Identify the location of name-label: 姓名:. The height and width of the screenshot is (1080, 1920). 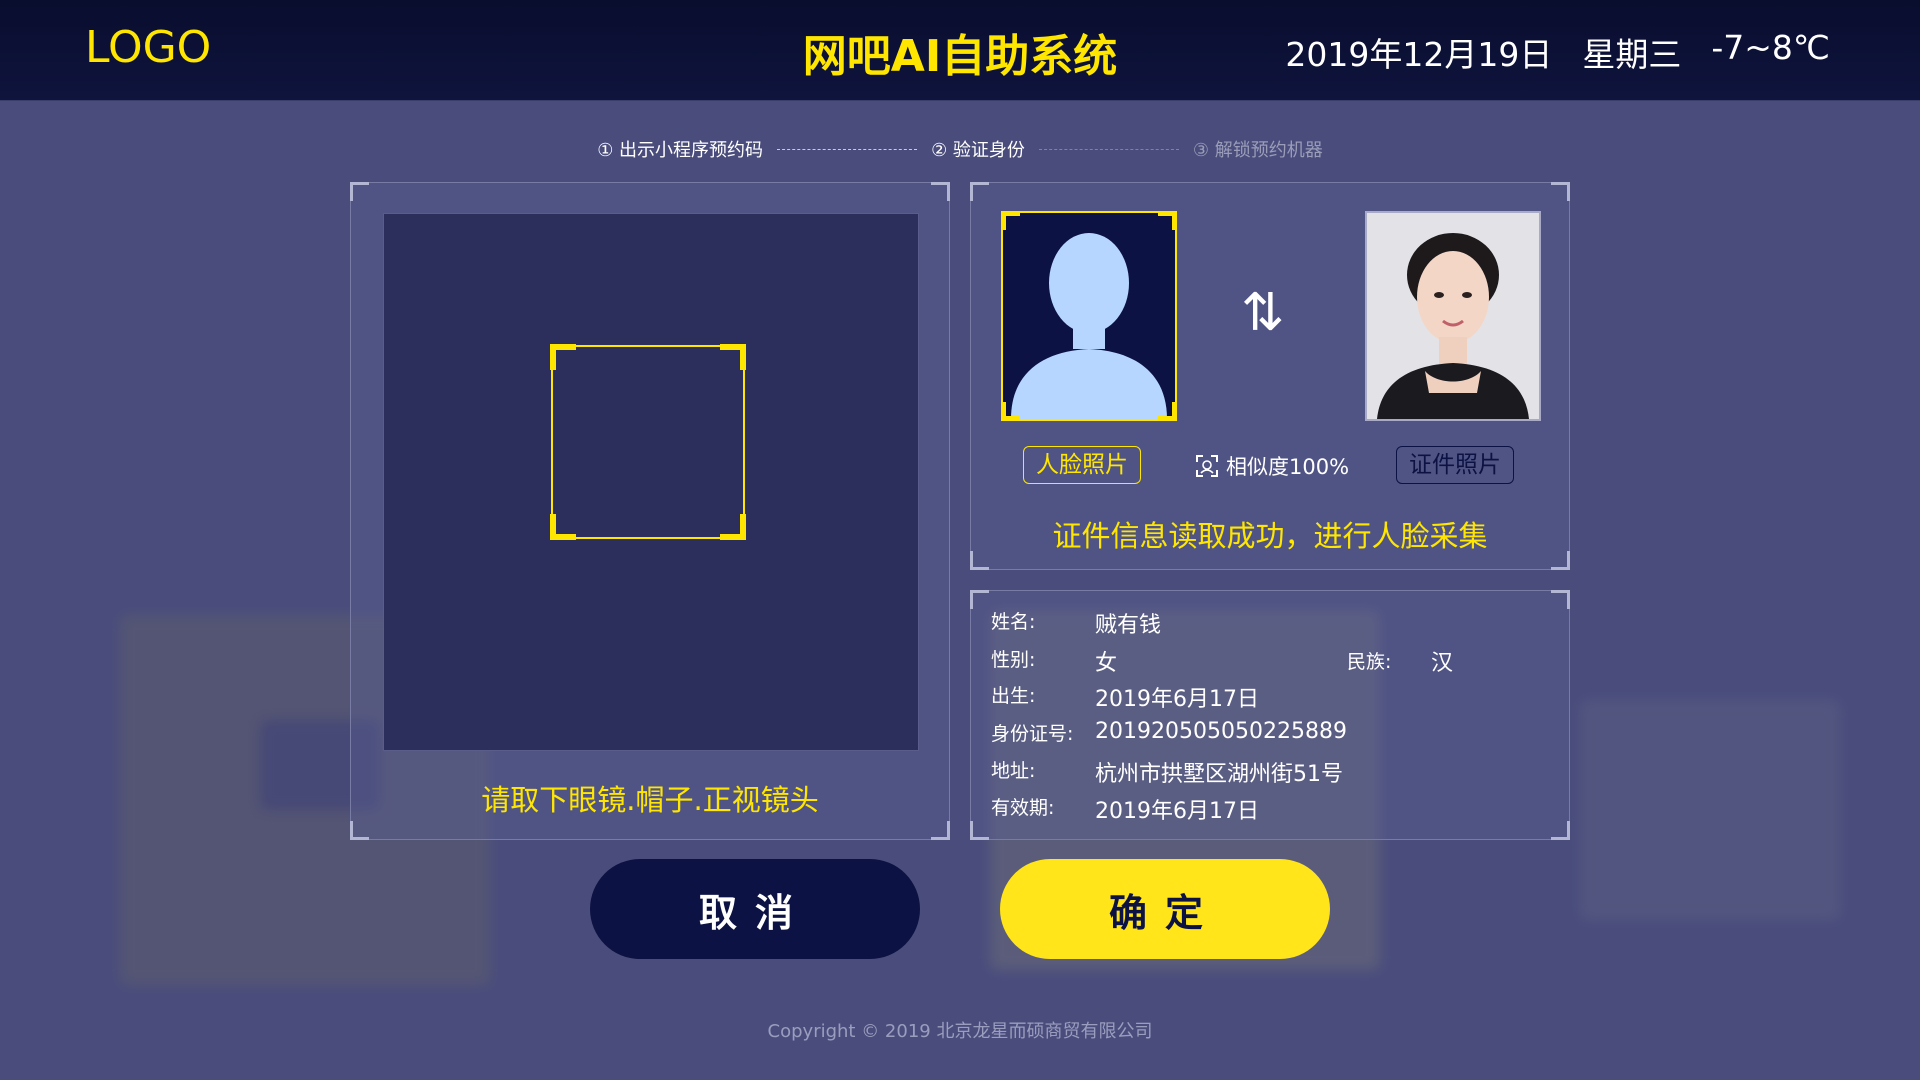
(1013, 622).